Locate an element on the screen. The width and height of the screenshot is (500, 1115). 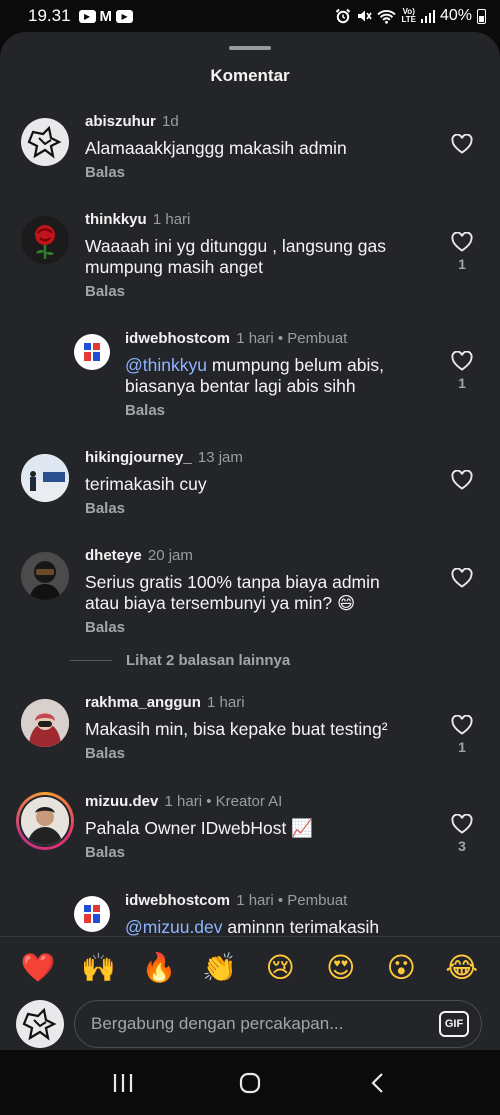
comment-username: thinkkyu is located at coordinates (116, 219).